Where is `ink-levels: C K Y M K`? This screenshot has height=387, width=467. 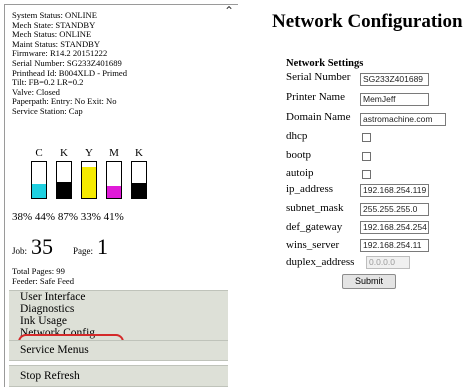 ink-levels: C K Y M K is located at coordinates (113, 178).